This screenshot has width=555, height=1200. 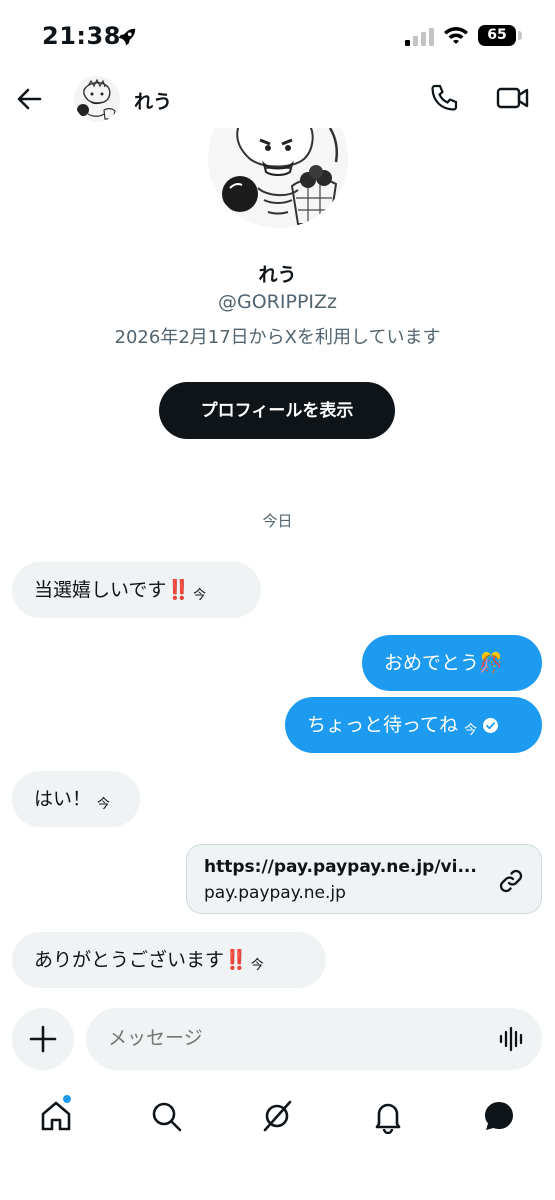 What do you see at coordinates (444, 98) in the screenshot?
I see `phone-icon` at bounding box center [444, 98].